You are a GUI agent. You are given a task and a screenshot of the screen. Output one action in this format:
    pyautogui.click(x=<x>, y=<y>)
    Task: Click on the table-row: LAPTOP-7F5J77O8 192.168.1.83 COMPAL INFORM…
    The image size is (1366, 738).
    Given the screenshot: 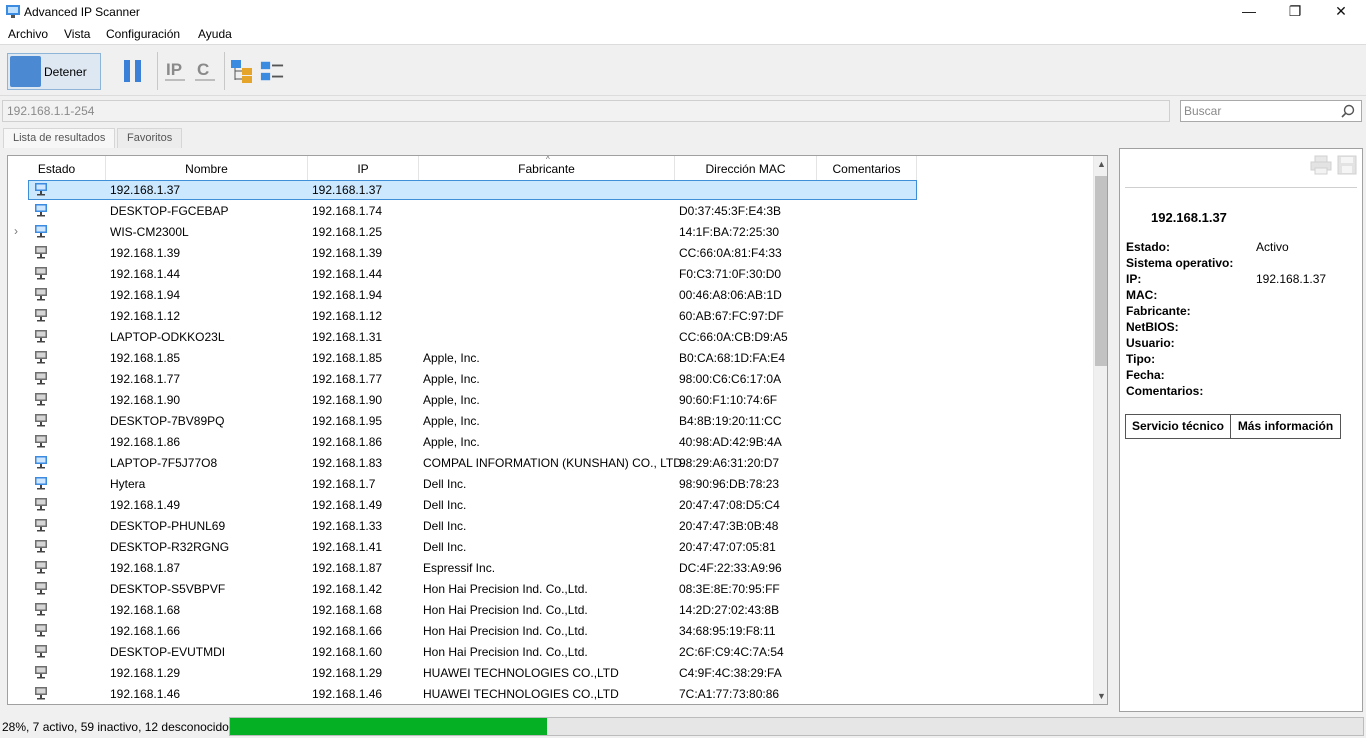 What is the action you would take?
    pyautogui.click(x=551, y=463)
    